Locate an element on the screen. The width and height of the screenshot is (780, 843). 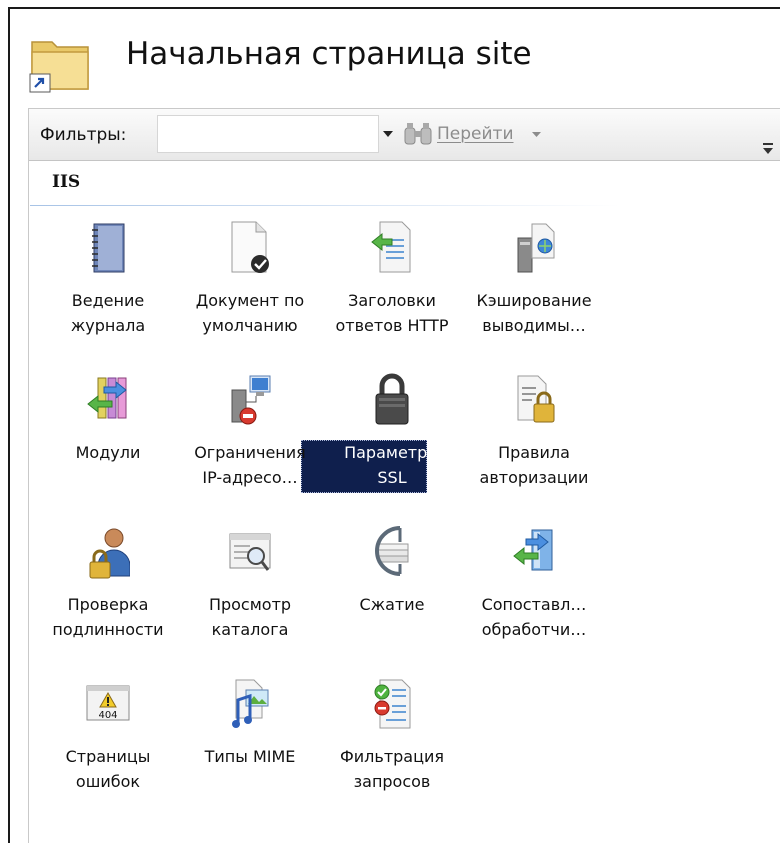
feature-compression: Сжатие is located at coordinates (392, 596).